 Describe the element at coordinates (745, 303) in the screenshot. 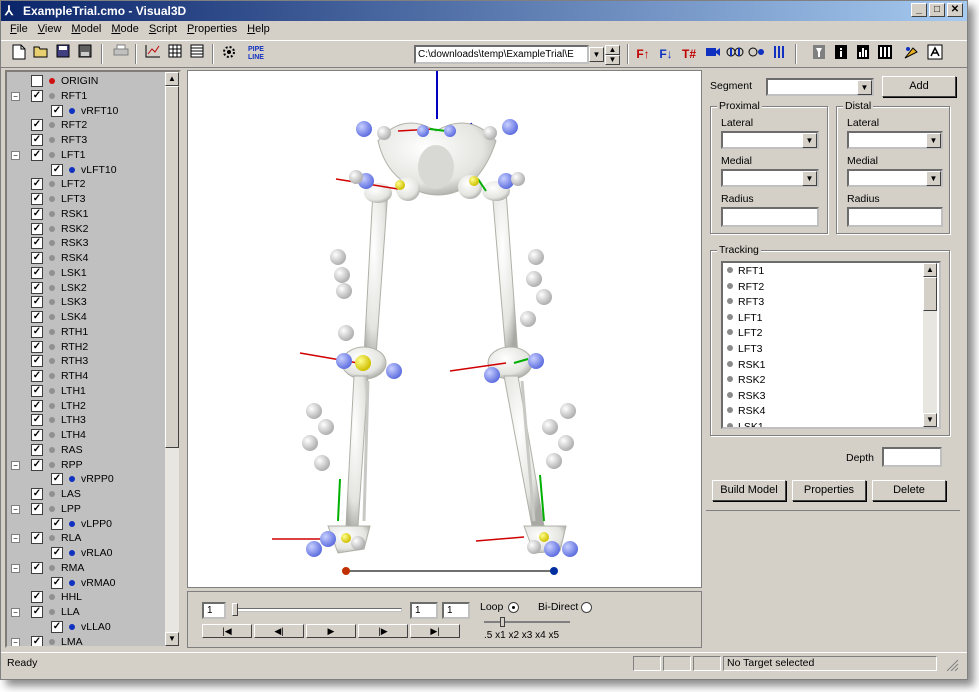

I see `tracking-list-item: RFT3` at that location.